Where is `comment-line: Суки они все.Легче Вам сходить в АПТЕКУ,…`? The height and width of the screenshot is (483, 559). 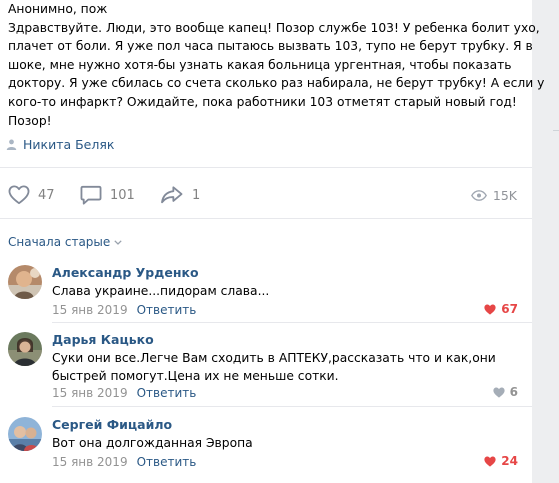 comment-line: Суки они все.Легче Вам сходить в АПТЕКУ,… is located at coordinates (274, 358).